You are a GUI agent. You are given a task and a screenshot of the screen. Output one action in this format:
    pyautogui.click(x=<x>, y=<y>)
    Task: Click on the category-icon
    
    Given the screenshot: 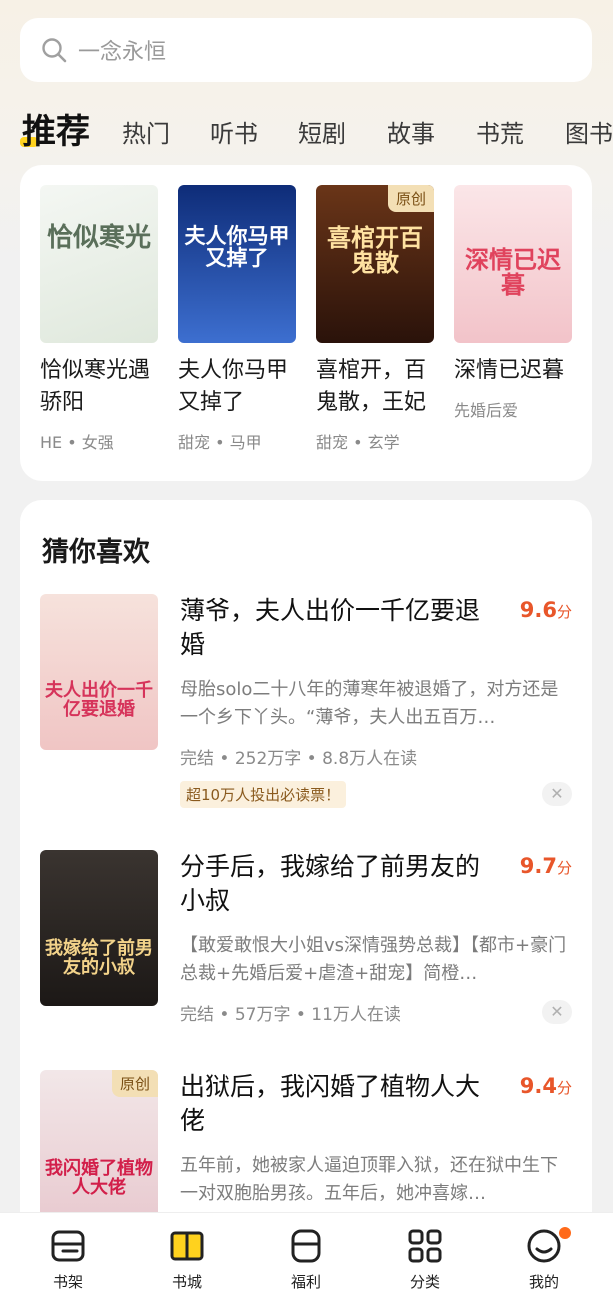 What is the action you would take?
    pyautogui.click(x=425, y=1246)
    